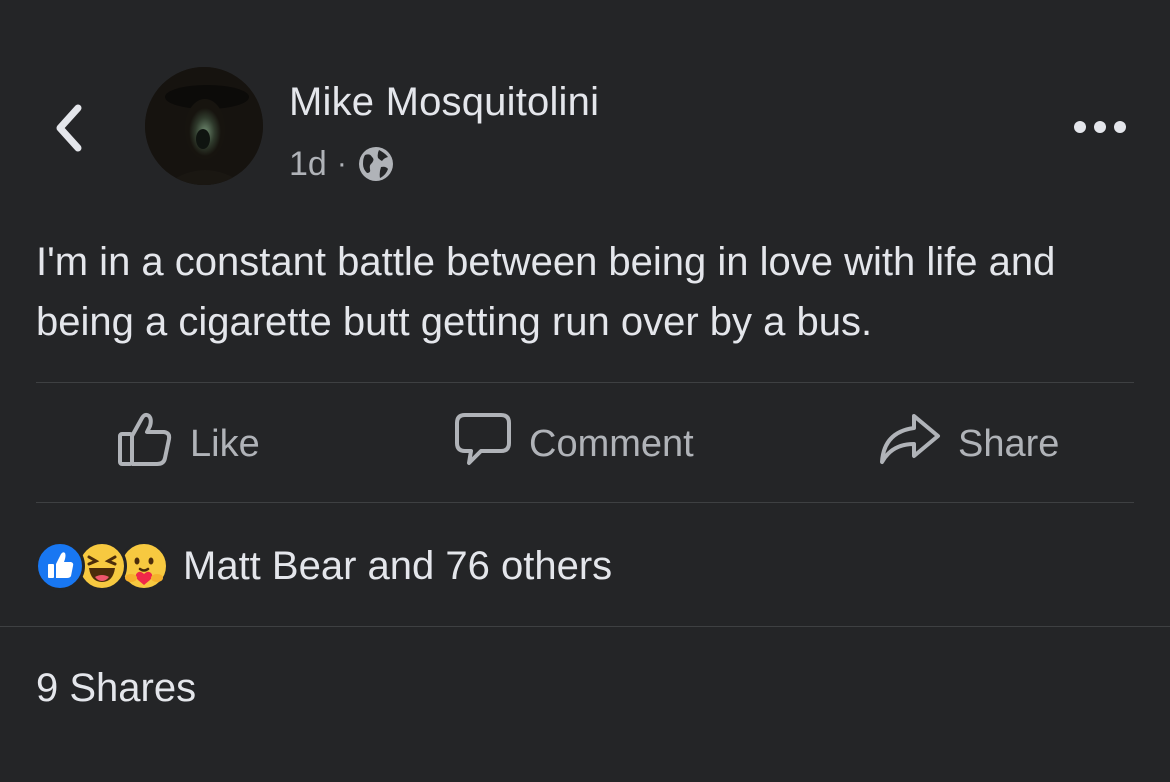  Describe the element at coordinates (585, 626) in the screenshot. I see `divider-bottom` at that location.